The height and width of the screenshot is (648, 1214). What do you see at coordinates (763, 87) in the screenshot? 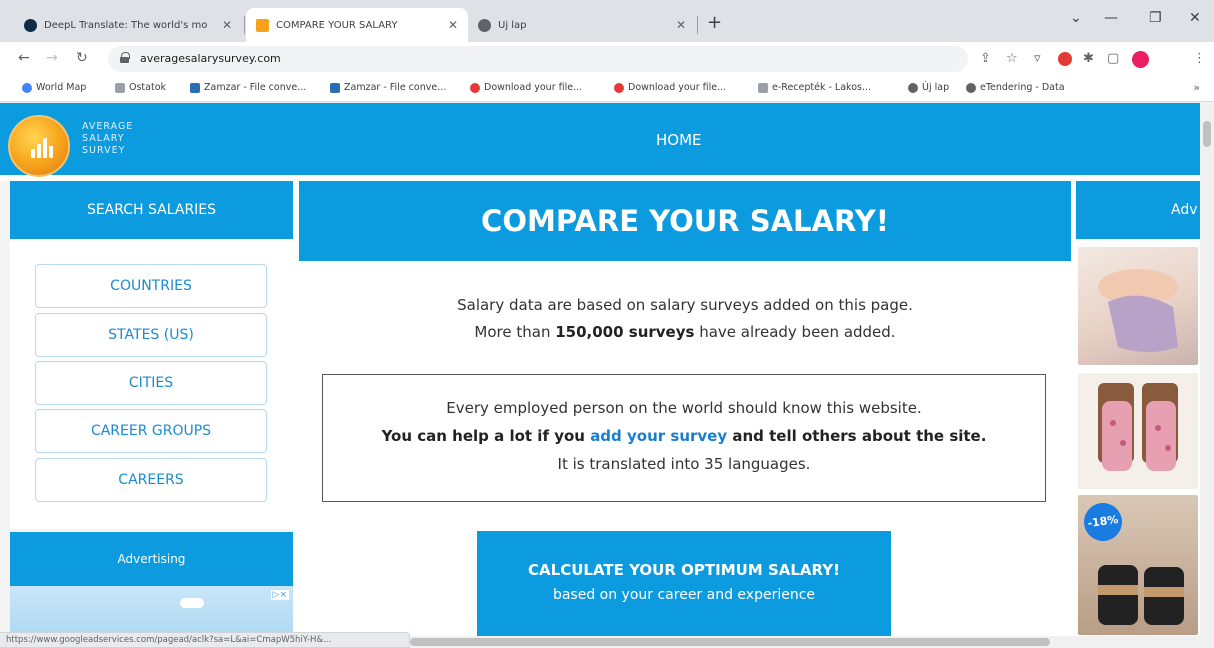
I see `pin-icon` at bounding box center [763, 87].